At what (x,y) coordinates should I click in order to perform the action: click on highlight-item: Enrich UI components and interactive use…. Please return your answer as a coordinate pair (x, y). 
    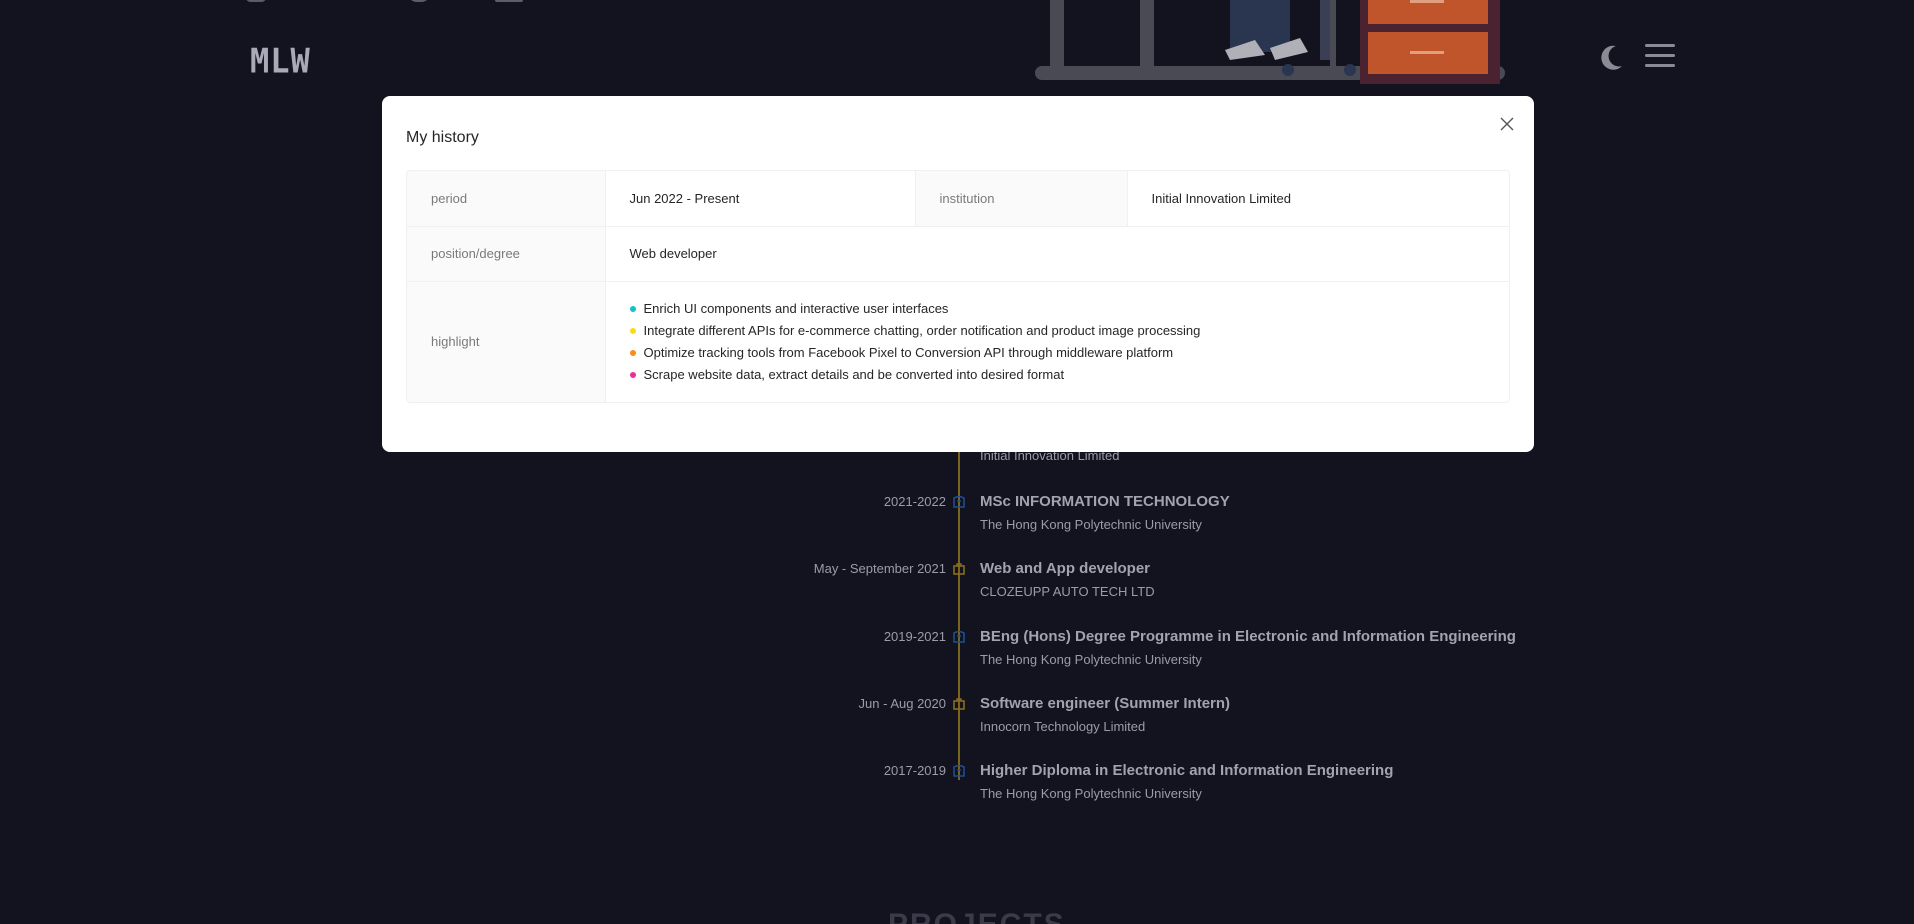
    Looking at the image, I should click on (1057, 309).